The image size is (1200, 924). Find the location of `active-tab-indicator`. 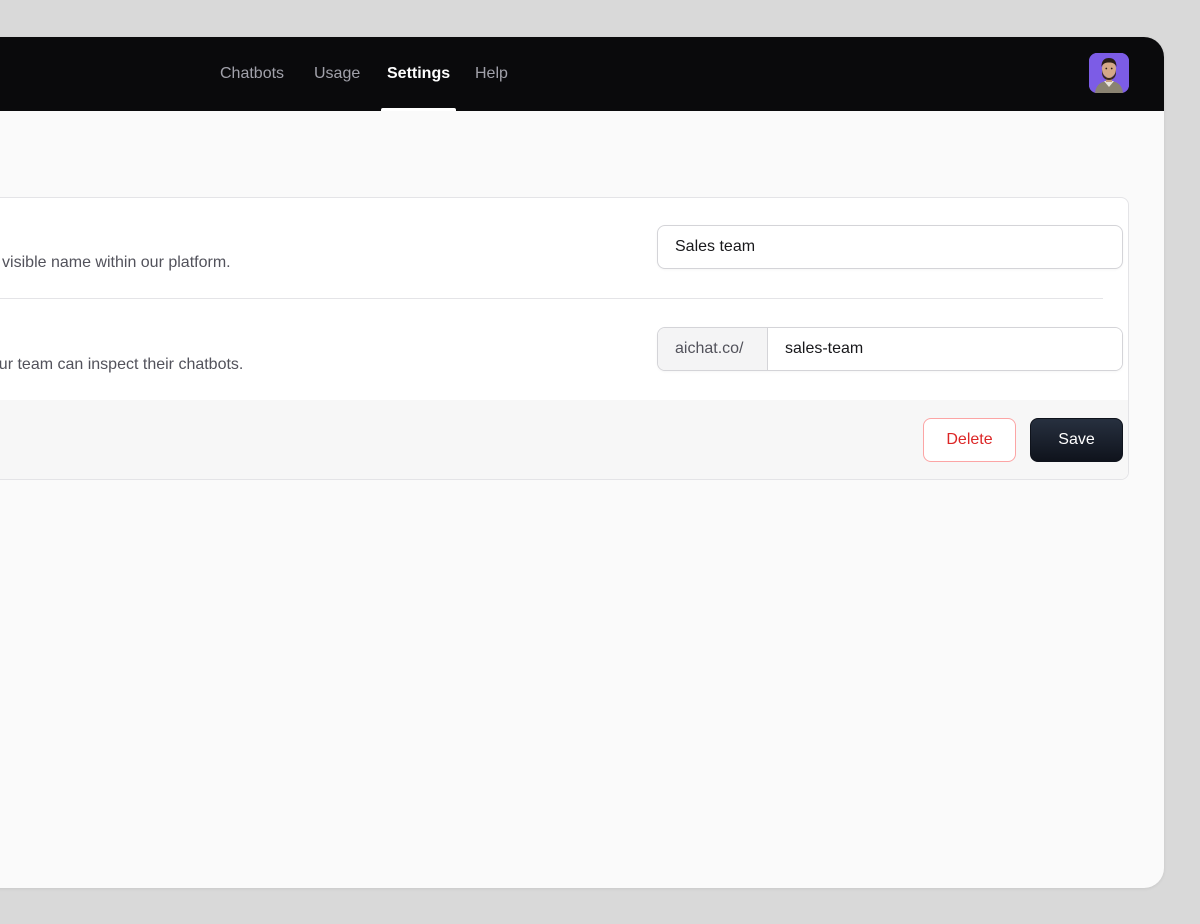

active-tab-indicator is located at coordinates (419, 109).